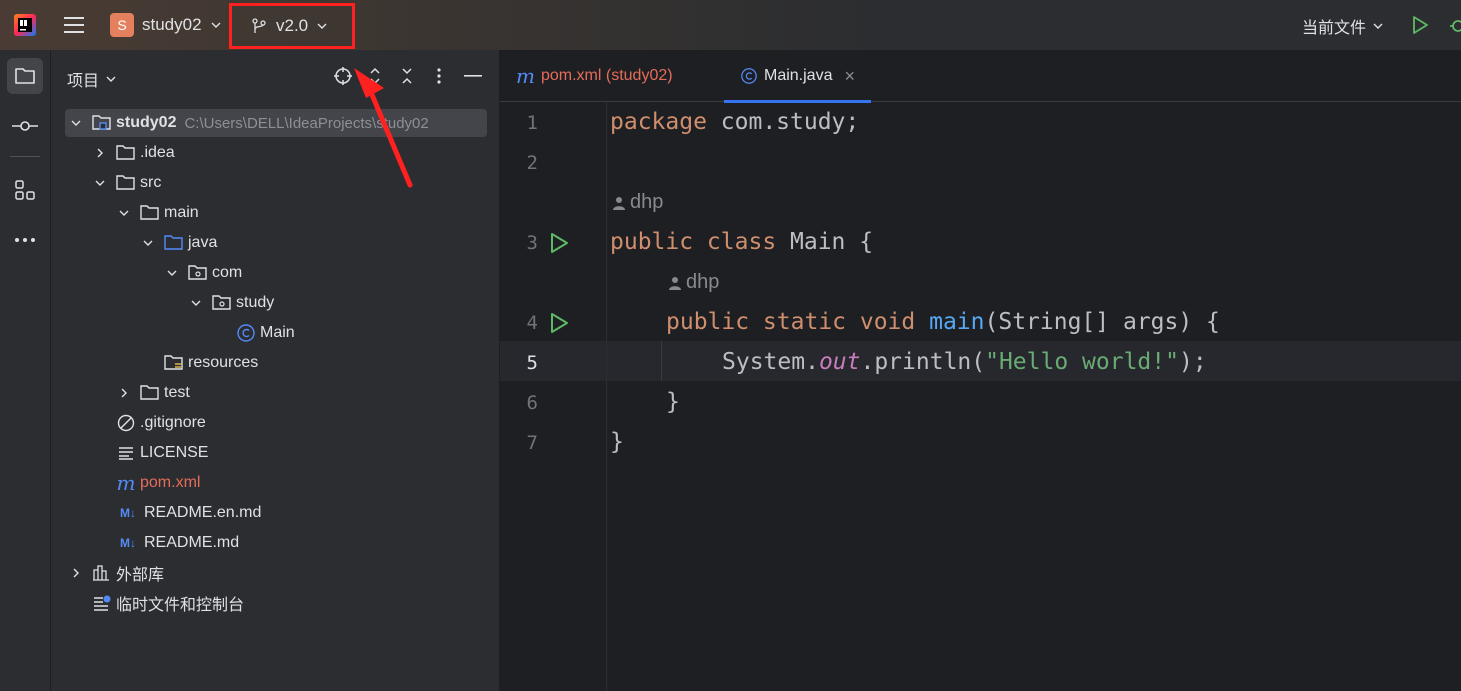 This screenshot has width=1461, height=691. What do you see at coordinates (532, 123) in the screenshot?
I see `line-number: 1` at bounding box center [532, 123].